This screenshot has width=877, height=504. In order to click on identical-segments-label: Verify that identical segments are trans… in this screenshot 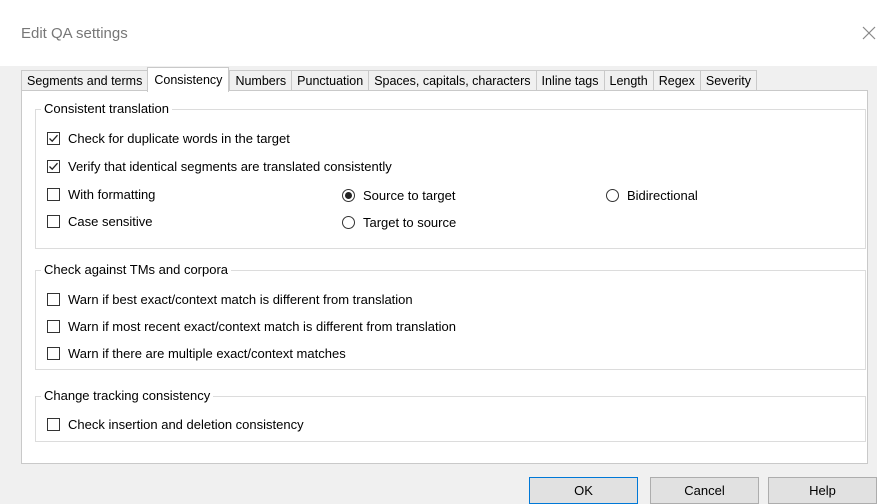, I will do `click(230, 166)`.